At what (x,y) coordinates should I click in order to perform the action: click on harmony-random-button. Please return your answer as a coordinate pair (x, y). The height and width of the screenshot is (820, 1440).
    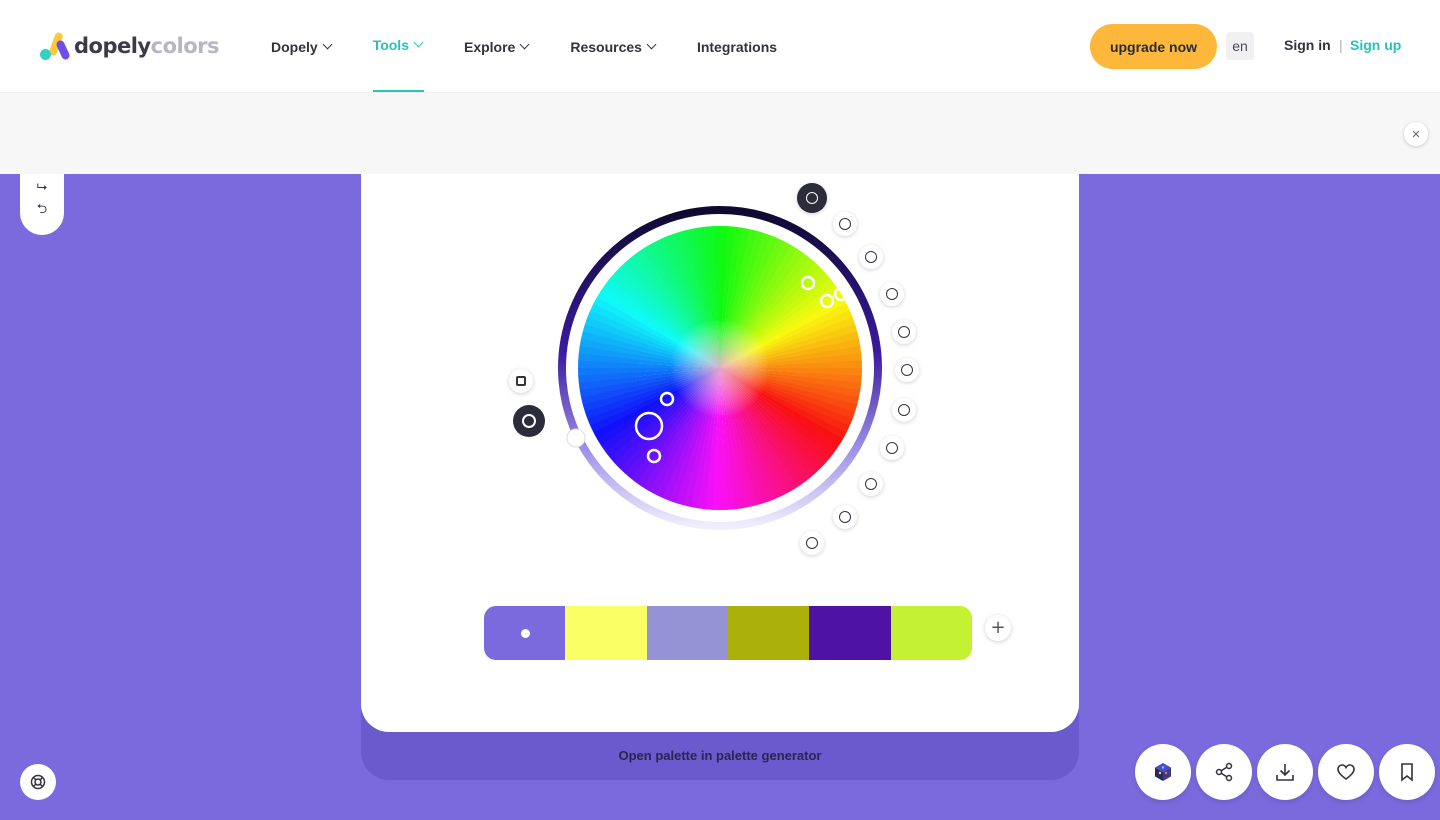
    Looking at the image, I should click on (812, 198).